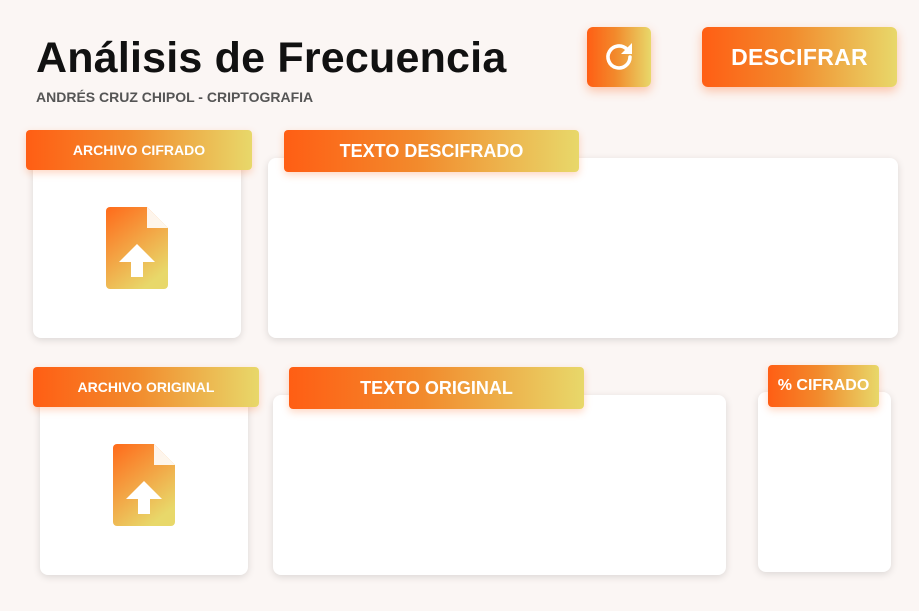 The height and width of the screenshot is (611, 919). Describe the element at coordinates (146, 387) in the screenshot. I see `original-file-label: ARCHIVO ORIGINAL` at that location.